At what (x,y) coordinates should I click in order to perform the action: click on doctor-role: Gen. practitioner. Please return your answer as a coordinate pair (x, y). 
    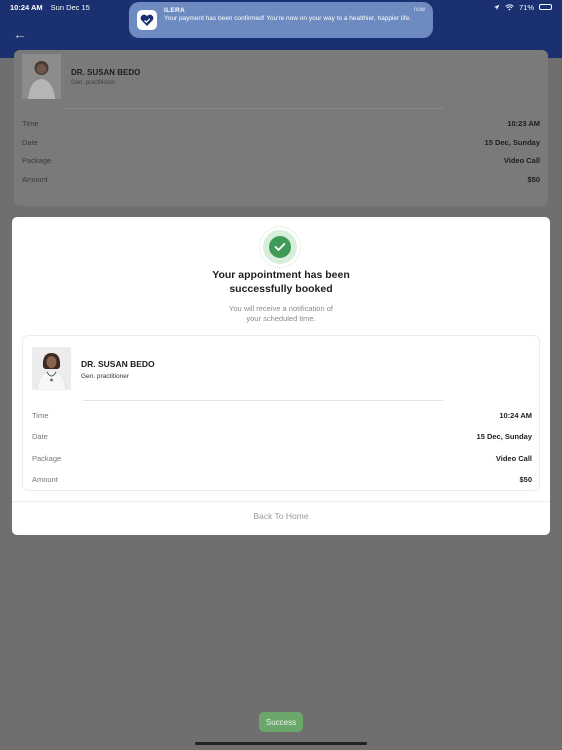
    Looking at the image, I should click on (105, 376).